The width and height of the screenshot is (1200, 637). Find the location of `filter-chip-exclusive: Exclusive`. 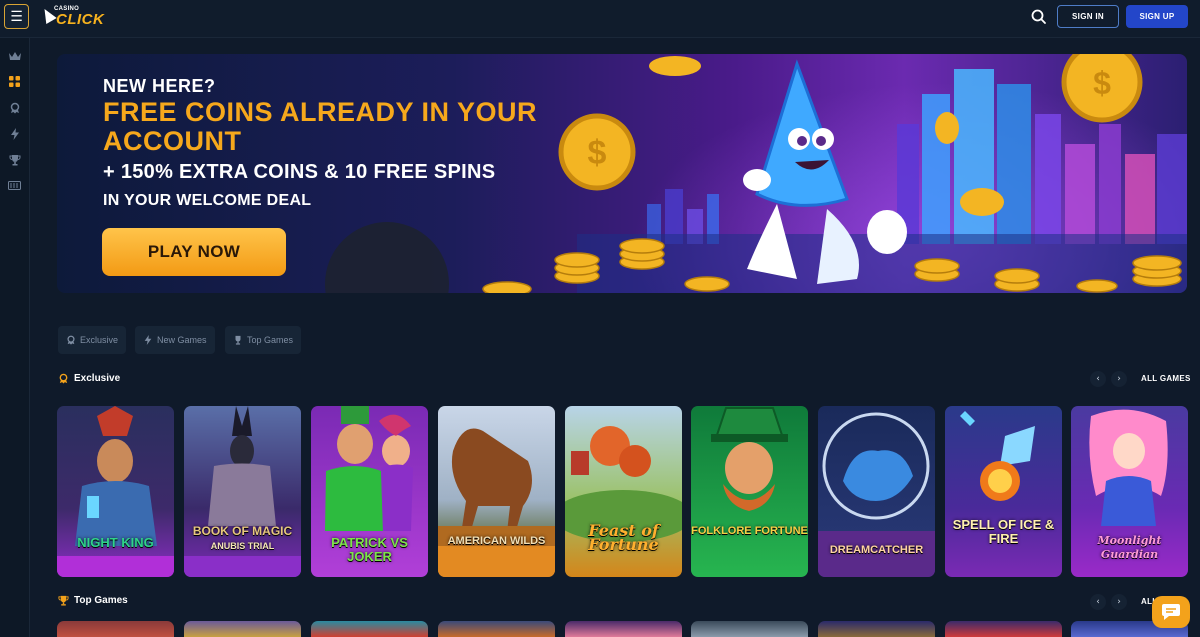

filter-chip-exclusive: Exclusive is located at coordinates (92, 340).